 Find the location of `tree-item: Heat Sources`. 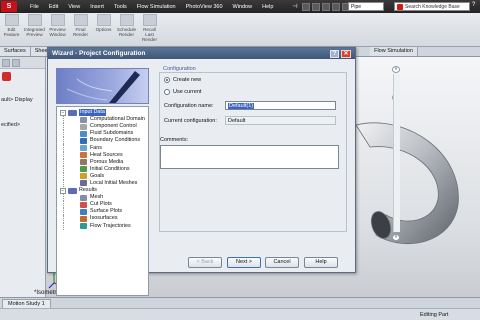

tree-item: Heat Sources is located at coordinates (102, 155).